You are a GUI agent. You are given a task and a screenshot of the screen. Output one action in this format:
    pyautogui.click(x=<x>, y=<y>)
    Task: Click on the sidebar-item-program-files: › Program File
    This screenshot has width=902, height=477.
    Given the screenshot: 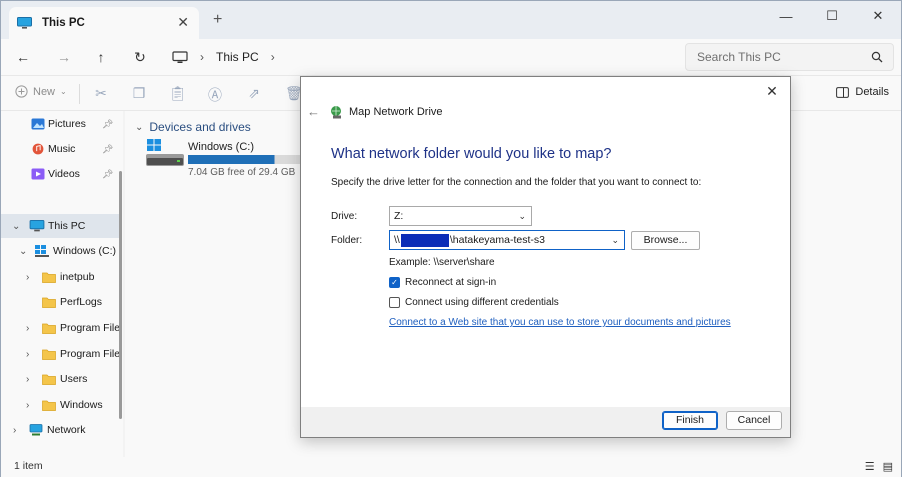 What is the action you would take?
    pyautogui.click(x=60, y=328)
    